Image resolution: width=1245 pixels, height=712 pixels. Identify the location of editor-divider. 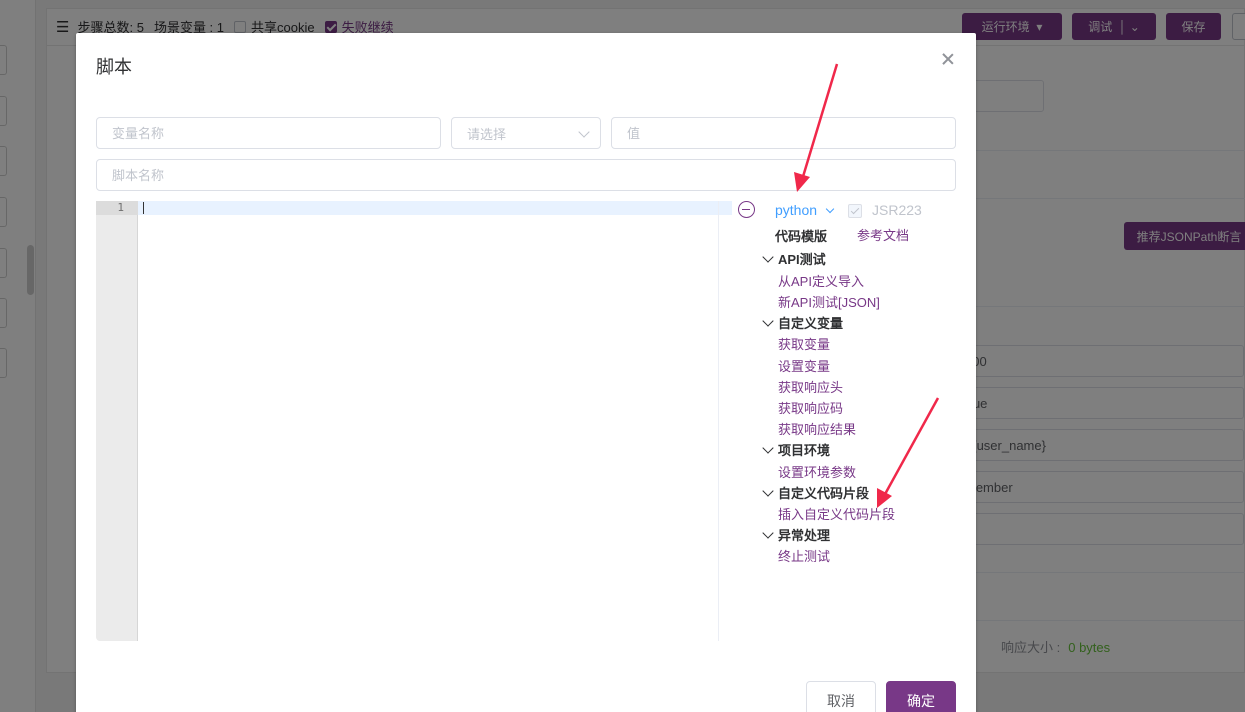
(718, 421).